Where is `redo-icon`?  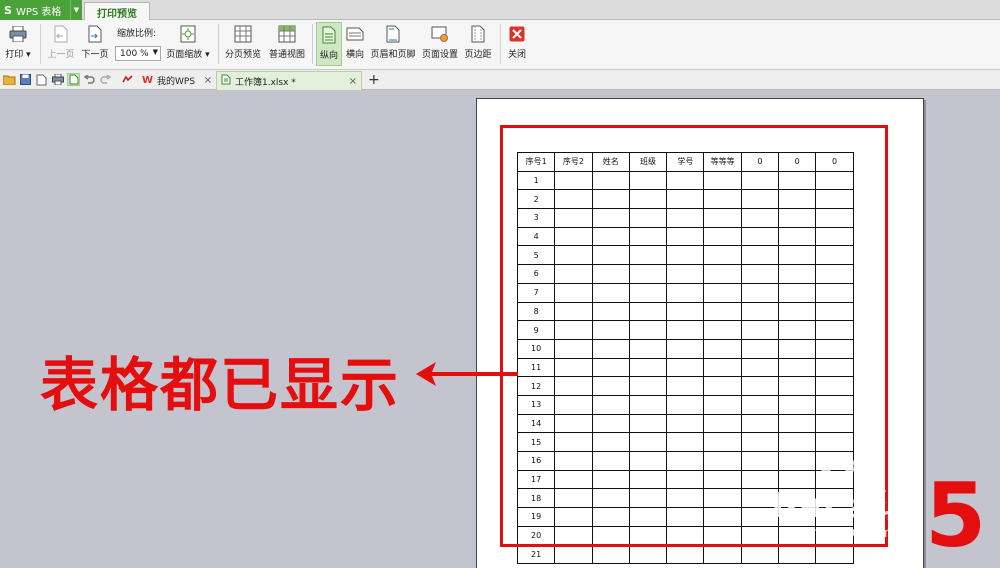 redo-icon is located at coordinates (105, 79).